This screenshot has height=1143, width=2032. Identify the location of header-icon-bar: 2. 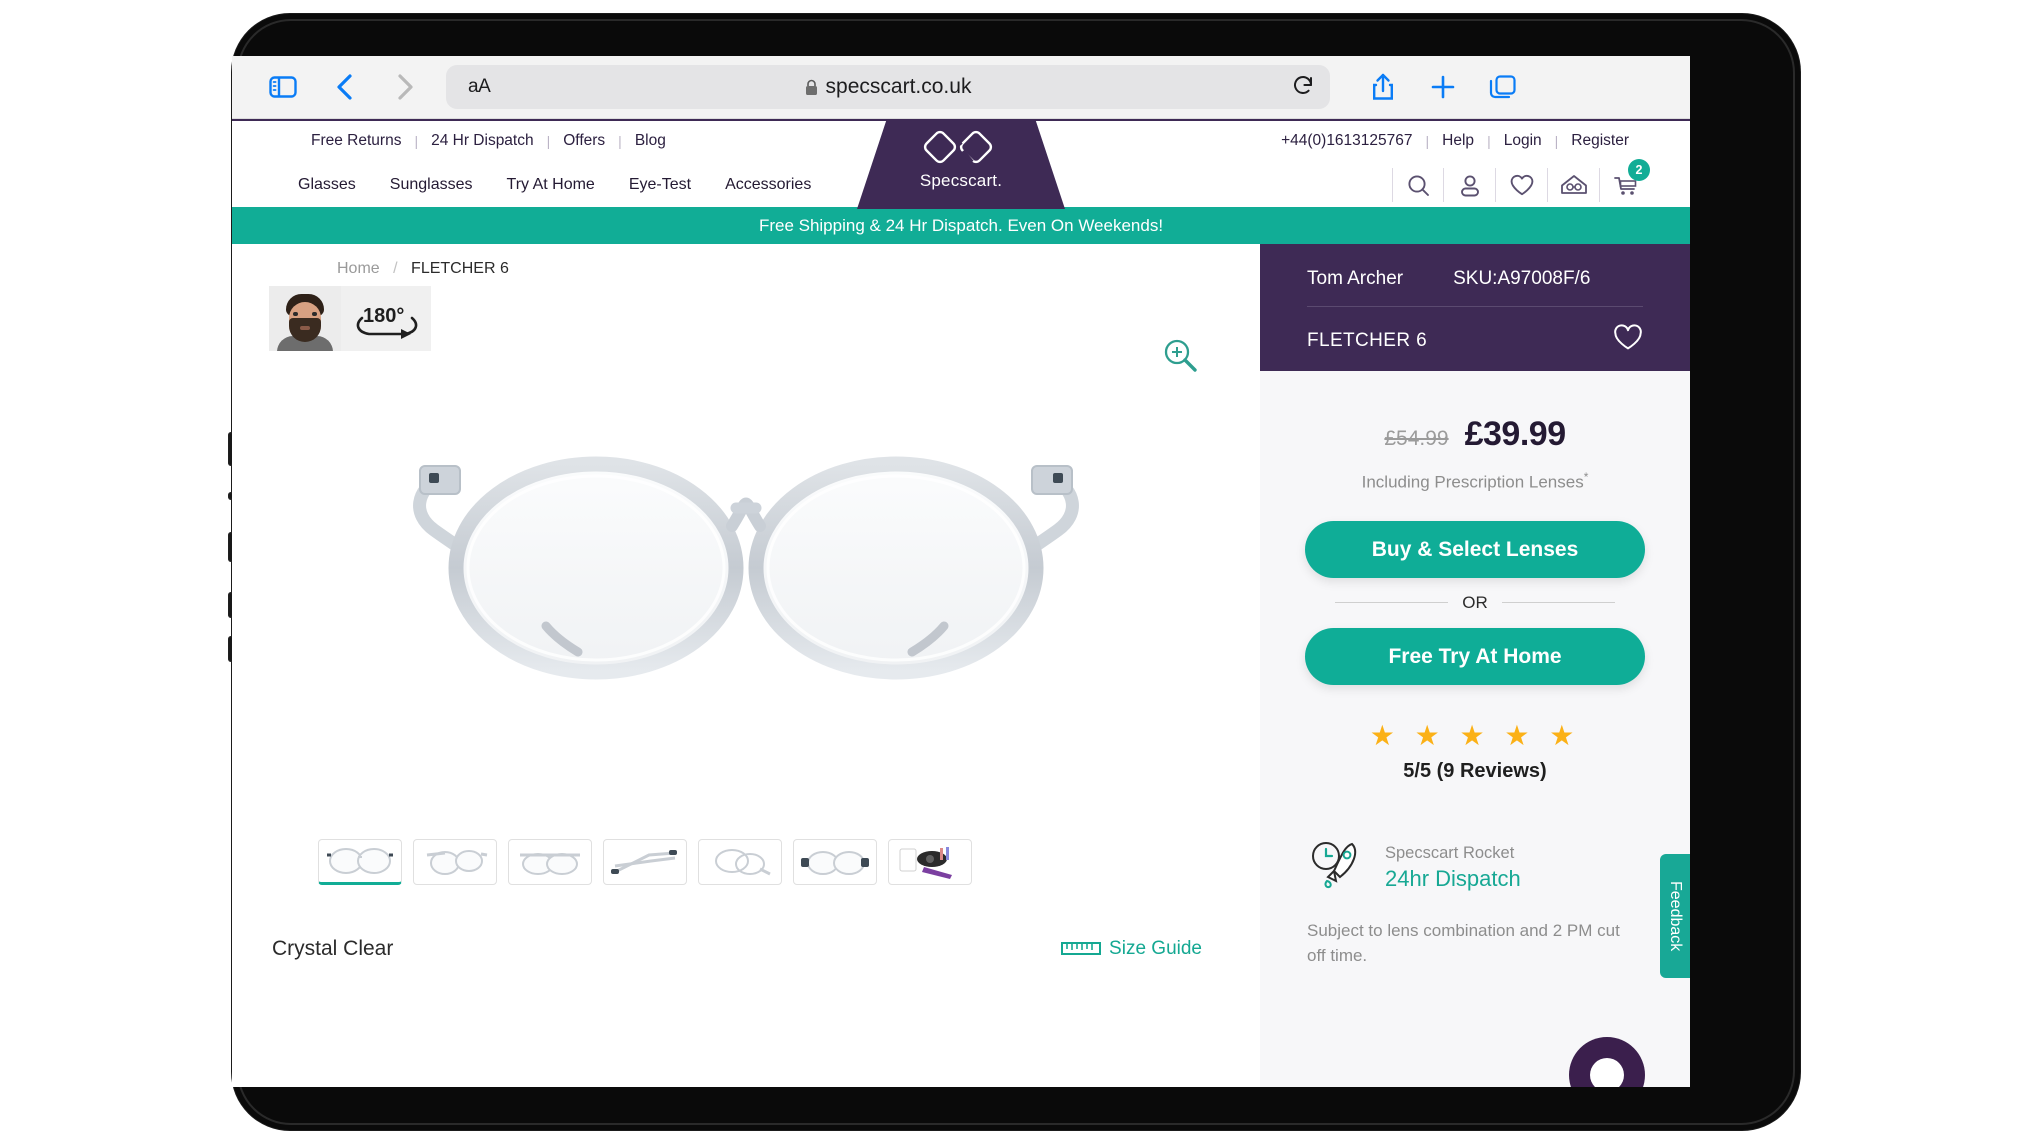
(1522, 180).